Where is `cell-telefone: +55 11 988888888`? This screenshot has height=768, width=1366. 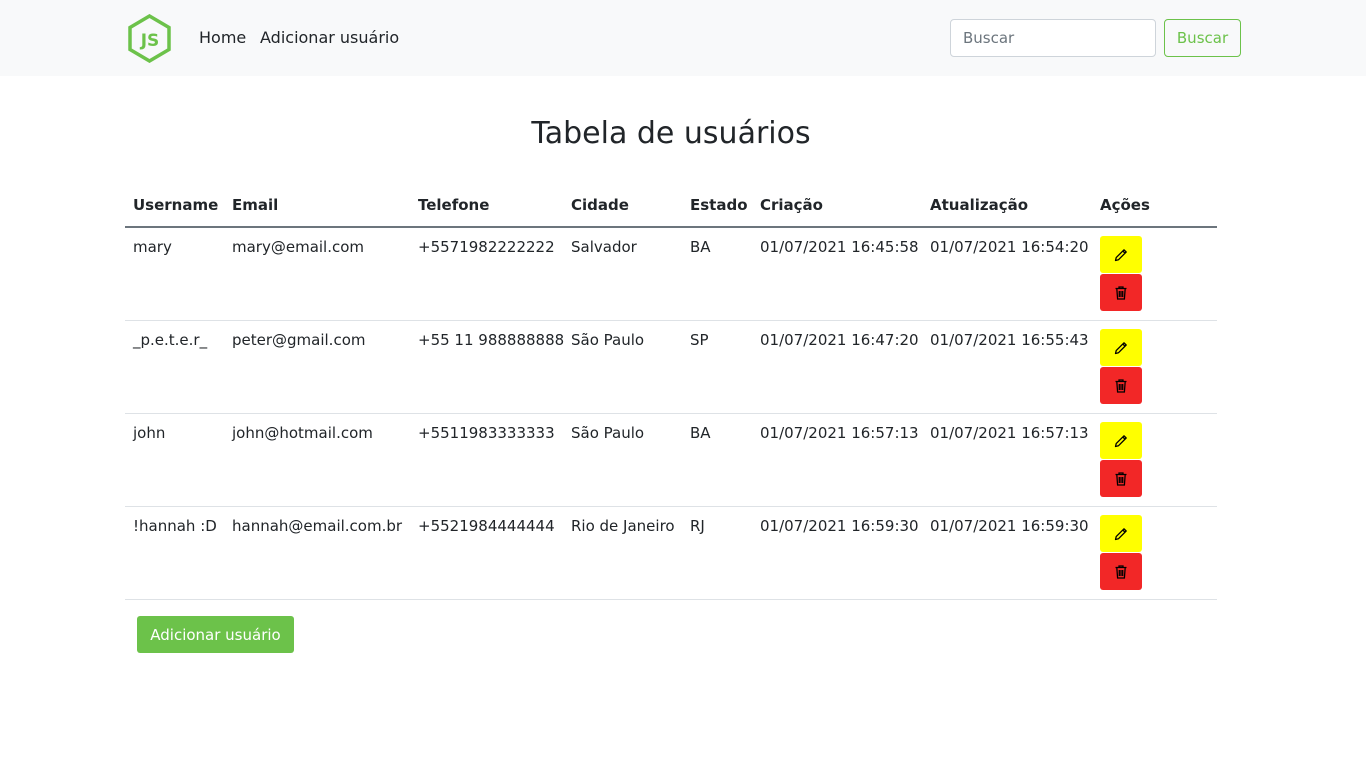
cell-telefone: +55 11 988888888 is located at coordinates (487, 367).